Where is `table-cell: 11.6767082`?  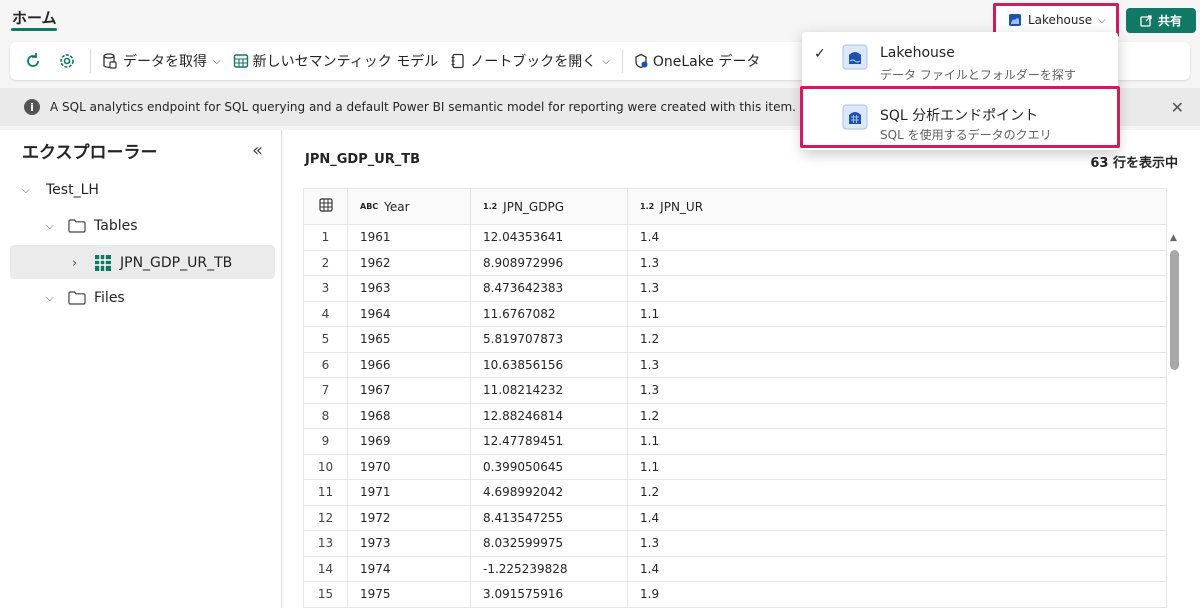
table-cell: 11.6767082 is located at coordinates (549, 313).